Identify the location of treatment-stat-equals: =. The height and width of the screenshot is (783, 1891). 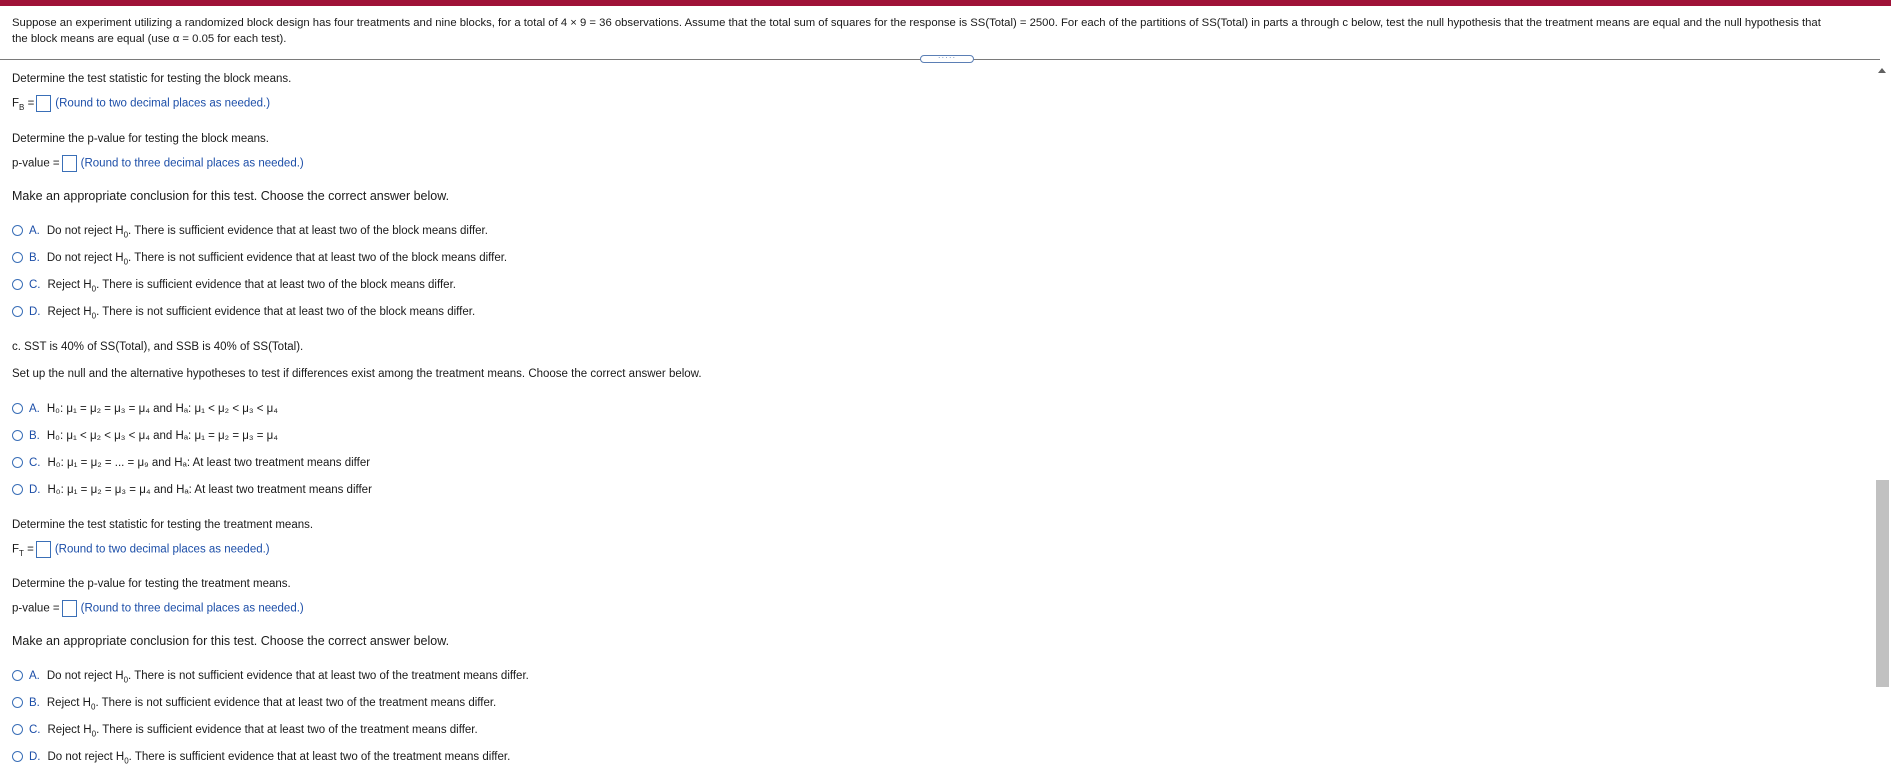
(28, 549).